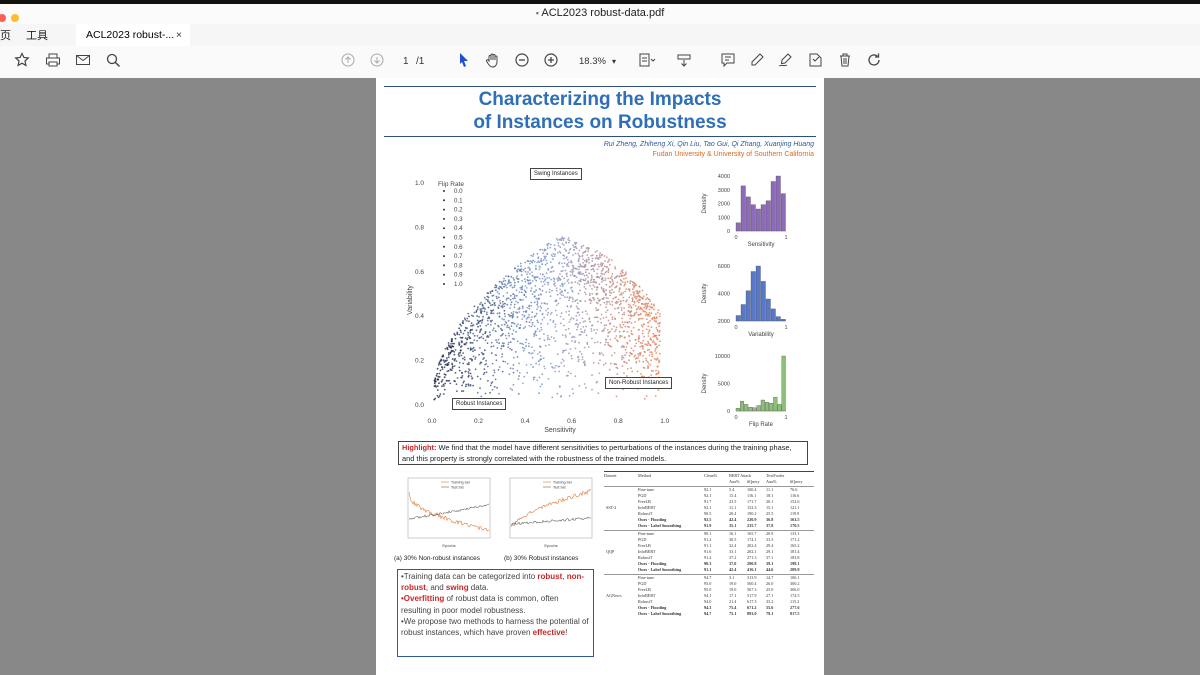  What do you see at coordinates (603, 13) in the screenshot?
I see `window-title: ACL2023 robust-data.pdf` at bounding box center [603, 13].